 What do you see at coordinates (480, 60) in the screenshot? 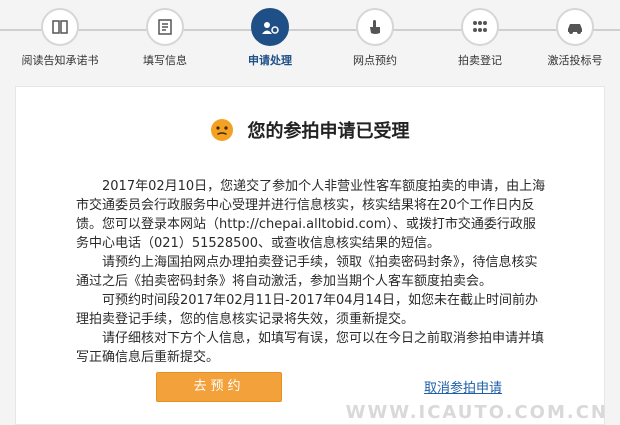
I see `step-label: 拍卖登记` at bounding box center [480, 60].